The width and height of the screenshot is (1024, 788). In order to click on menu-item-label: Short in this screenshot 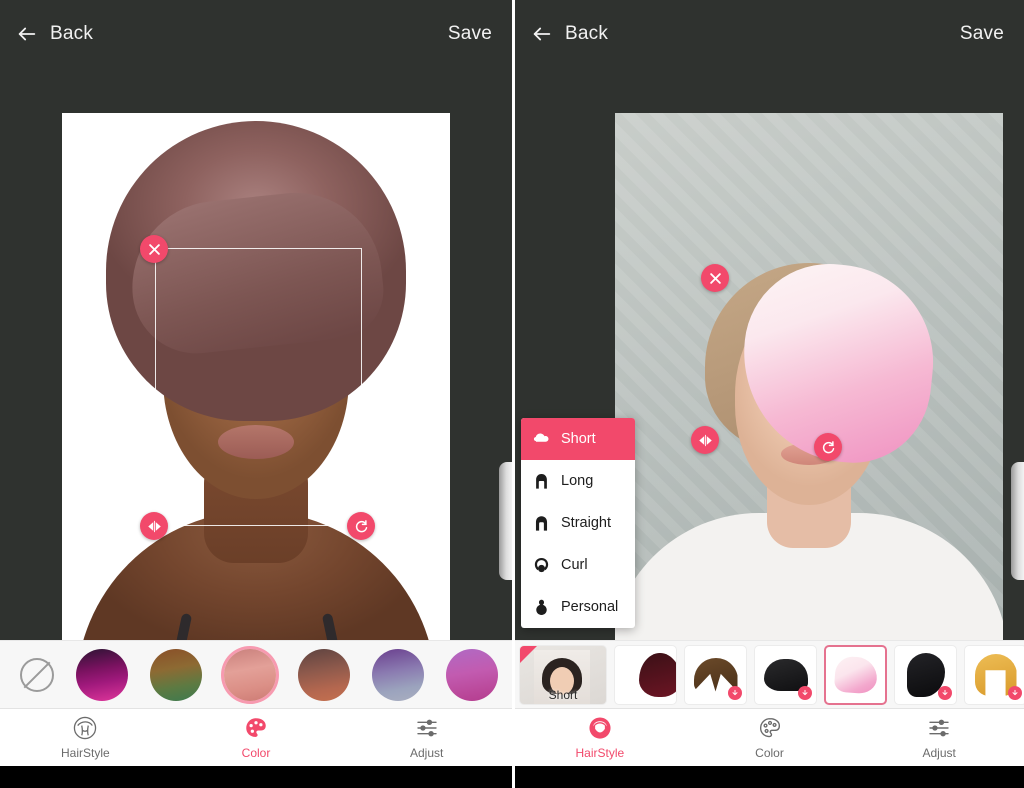, I will do `click(578, 439)`.